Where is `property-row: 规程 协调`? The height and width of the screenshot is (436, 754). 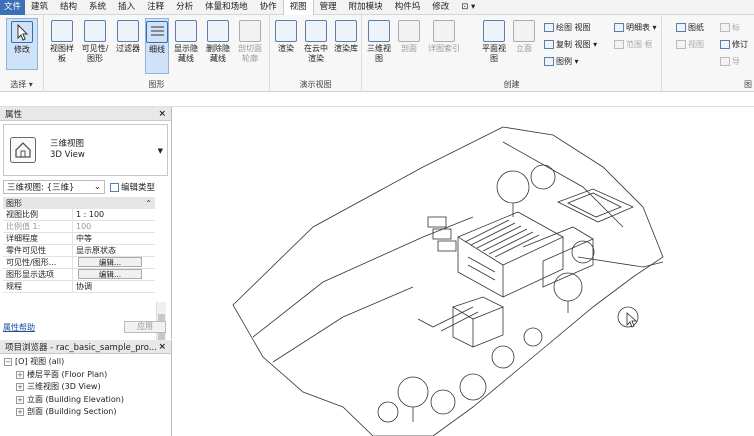
property-row: 规程 协调 is located at coordinates (79, 287).